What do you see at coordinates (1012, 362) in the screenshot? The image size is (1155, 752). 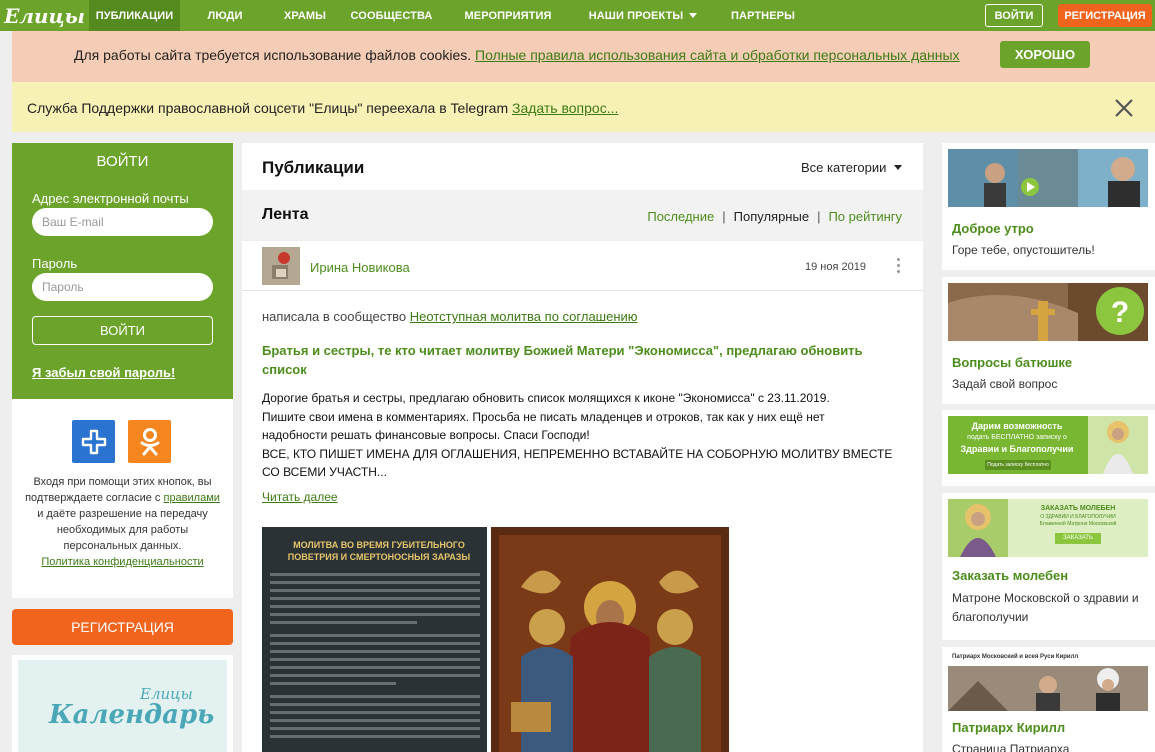 I see `questions-title: Вопросы батюшке` at bounding box center [1012, 362].